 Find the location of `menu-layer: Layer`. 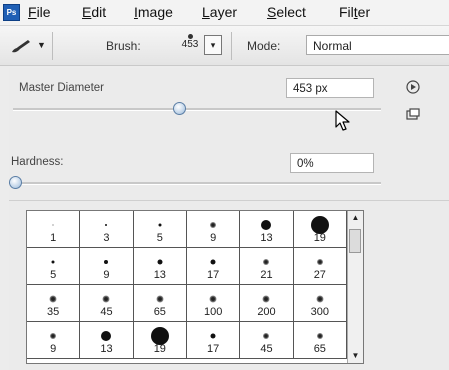

menu-layer: Layer is located at coordinates (219, 12).